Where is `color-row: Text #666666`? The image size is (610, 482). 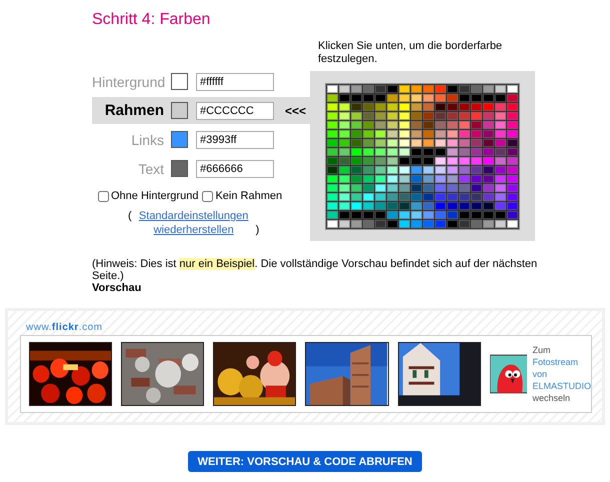 color-row: Text #666666 is located at coordinates (201, 168).